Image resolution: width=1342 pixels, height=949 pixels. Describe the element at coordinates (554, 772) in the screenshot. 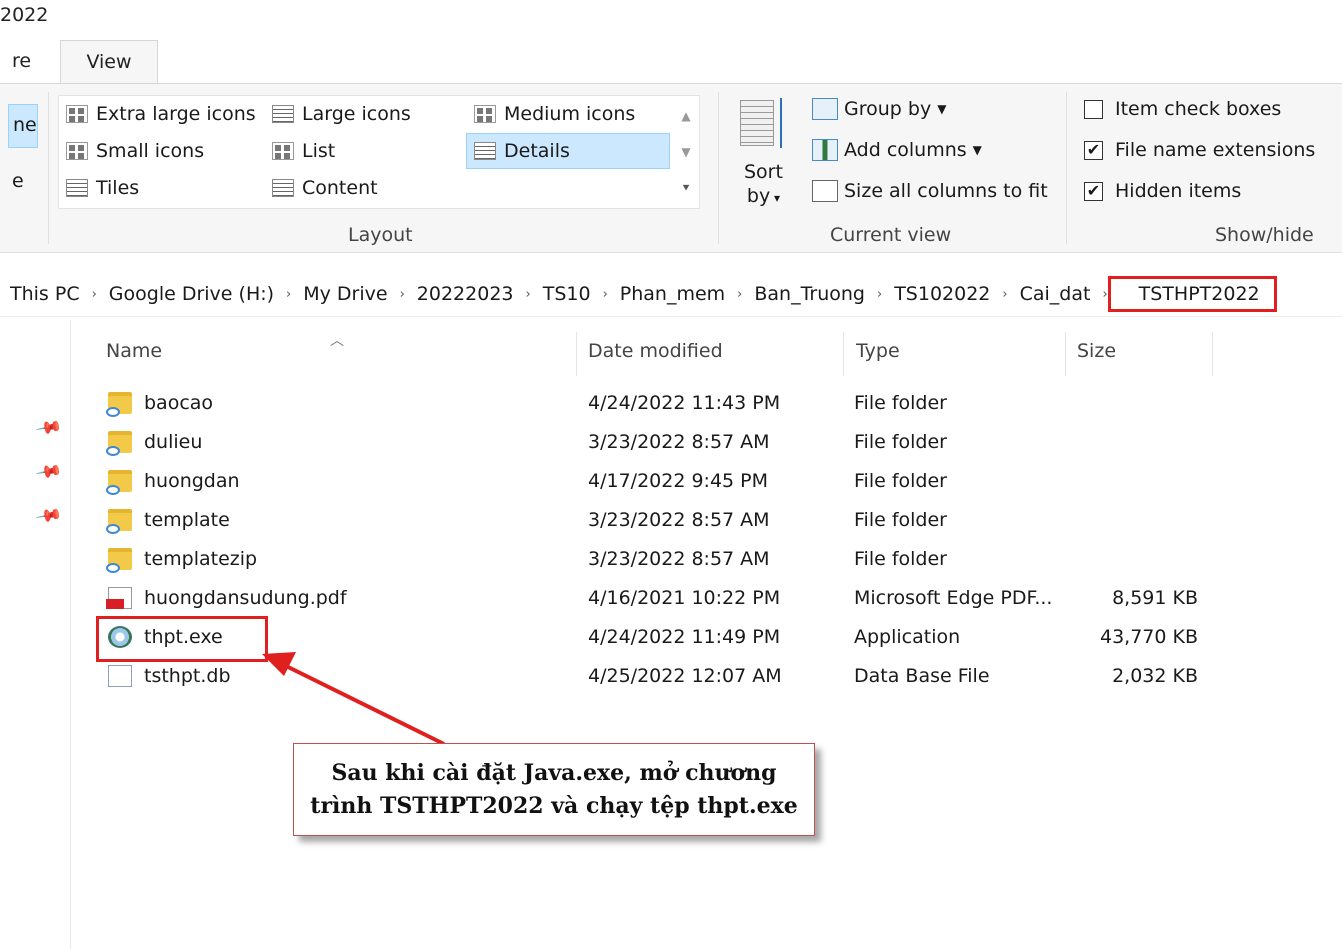

I see `callout-line-1: Sau khi cài đặt Java.exe, mở chương` at that location.